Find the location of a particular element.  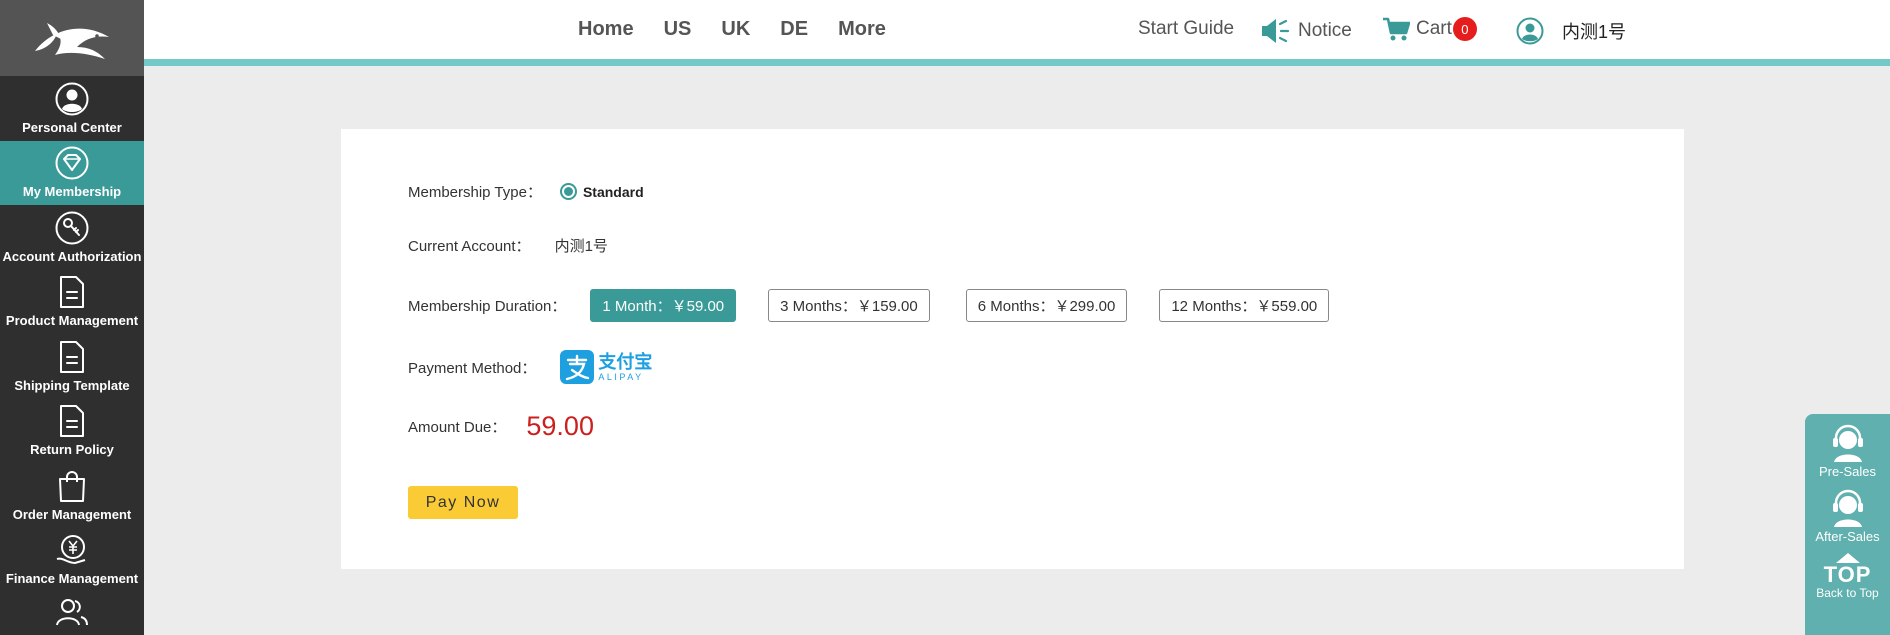

alipay-logo-icon is located at coordinates (577, 367).